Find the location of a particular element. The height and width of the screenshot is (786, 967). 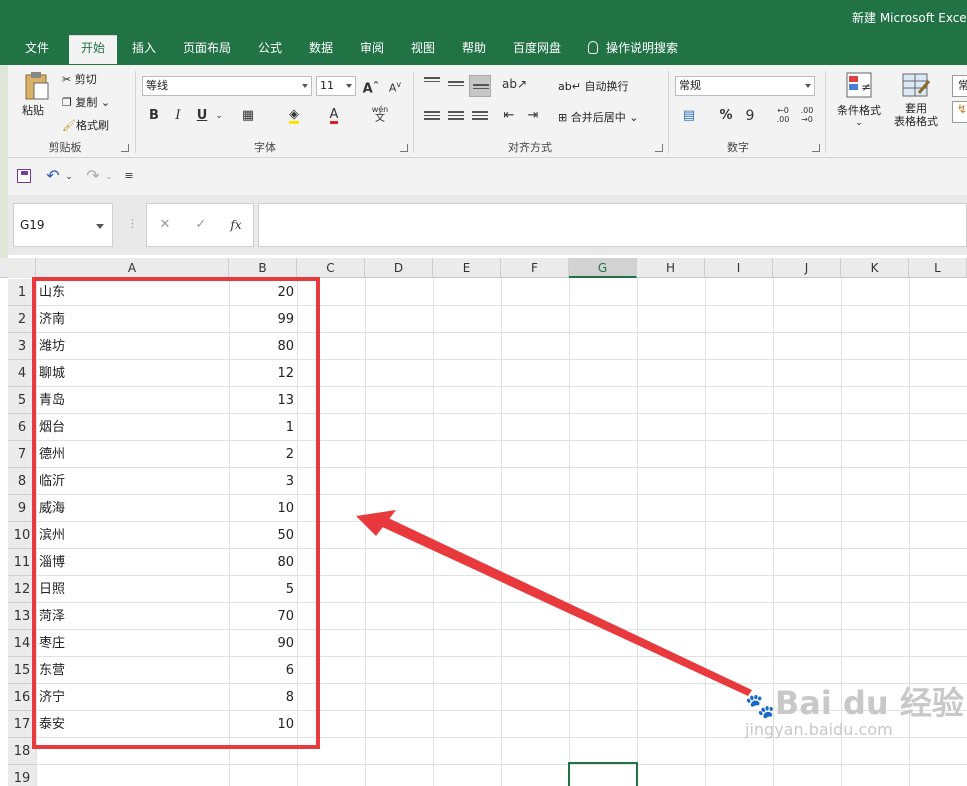

column-header-f: F is located at coordinates (535, 268).